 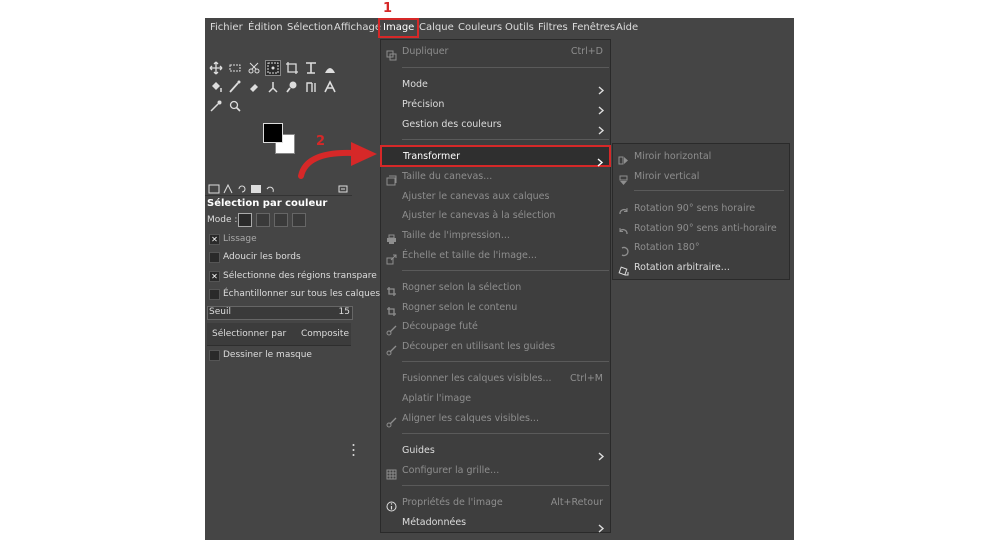 What do you see at coordinates (216, 106) in the screenshot?
I see `color-picker-icon` at bounding box center [216, 106].